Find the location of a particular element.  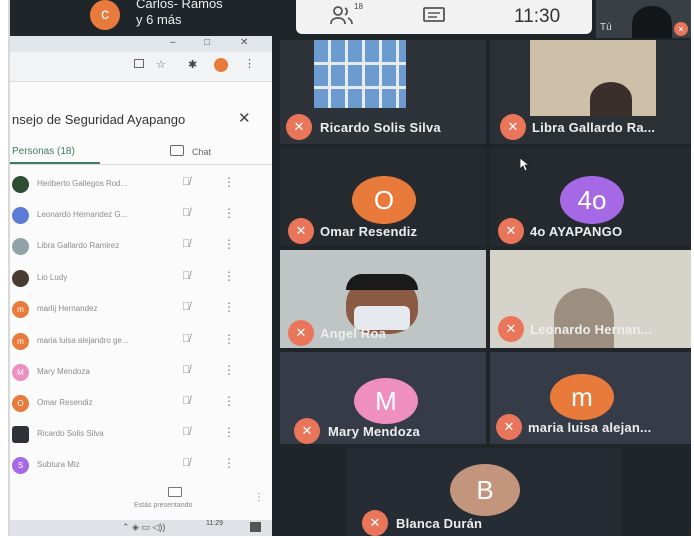

participant-name: Lio Ludy is located at coordinates (52, 277).